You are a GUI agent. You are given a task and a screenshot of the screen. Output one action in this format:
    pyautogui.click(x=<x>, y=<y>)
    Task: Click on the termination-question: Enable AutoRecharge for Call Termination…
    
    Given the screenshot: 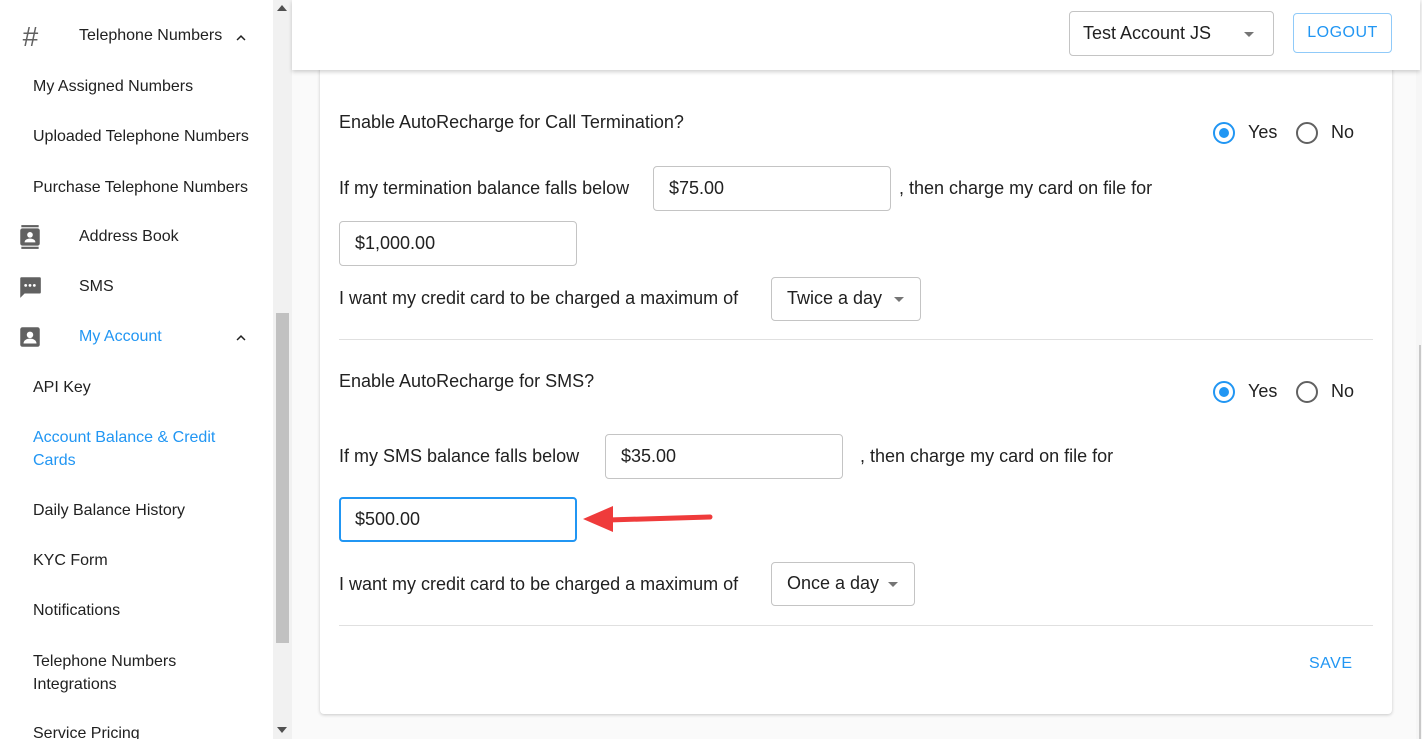 What is the action you would take?
    pyautogui.click(x=511, y=122)
    